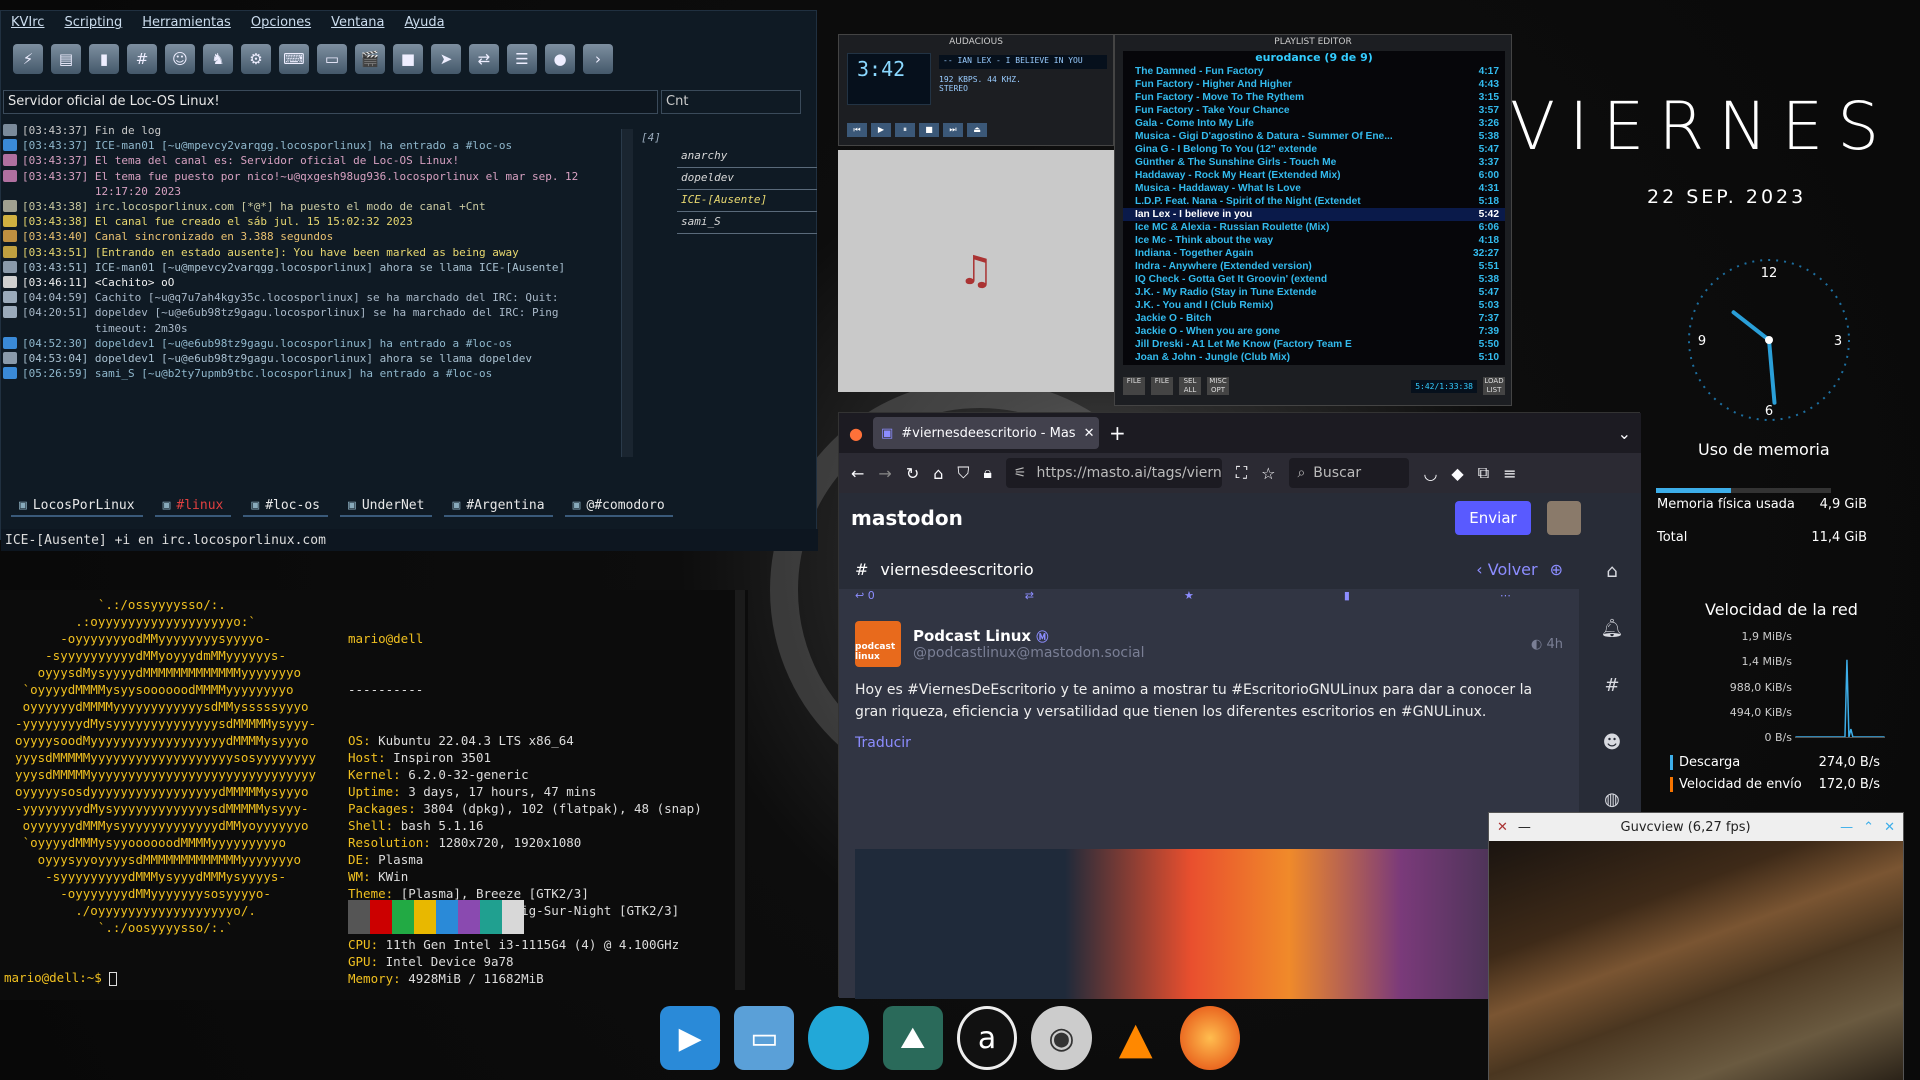 The image size is (1920, 1080). Describe the element at coordinates (838, 1038) in the screenshot. I see `browser-sphere-icon` at that location.